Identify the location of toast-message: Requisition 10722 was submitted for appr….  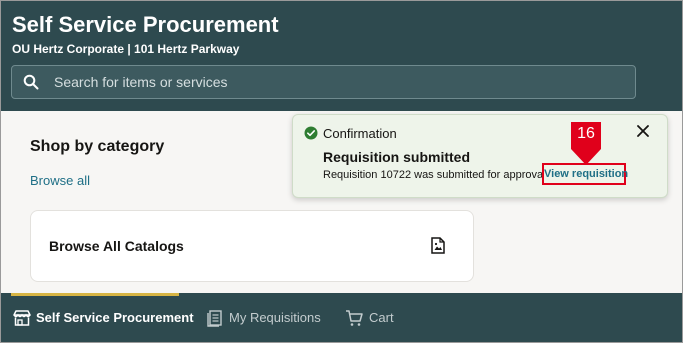
(434, 175).